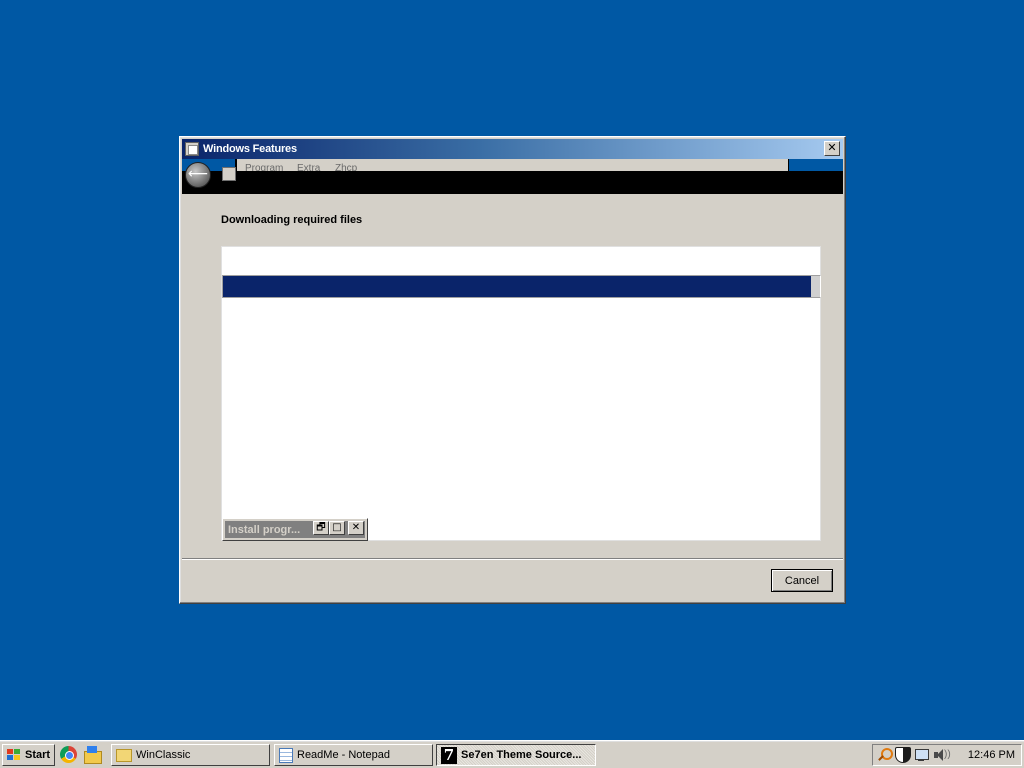  What do you see at coordinates (250, 149) in the screenshot?
I see `window-title: Windows Features` at bounding box center [250, 149].